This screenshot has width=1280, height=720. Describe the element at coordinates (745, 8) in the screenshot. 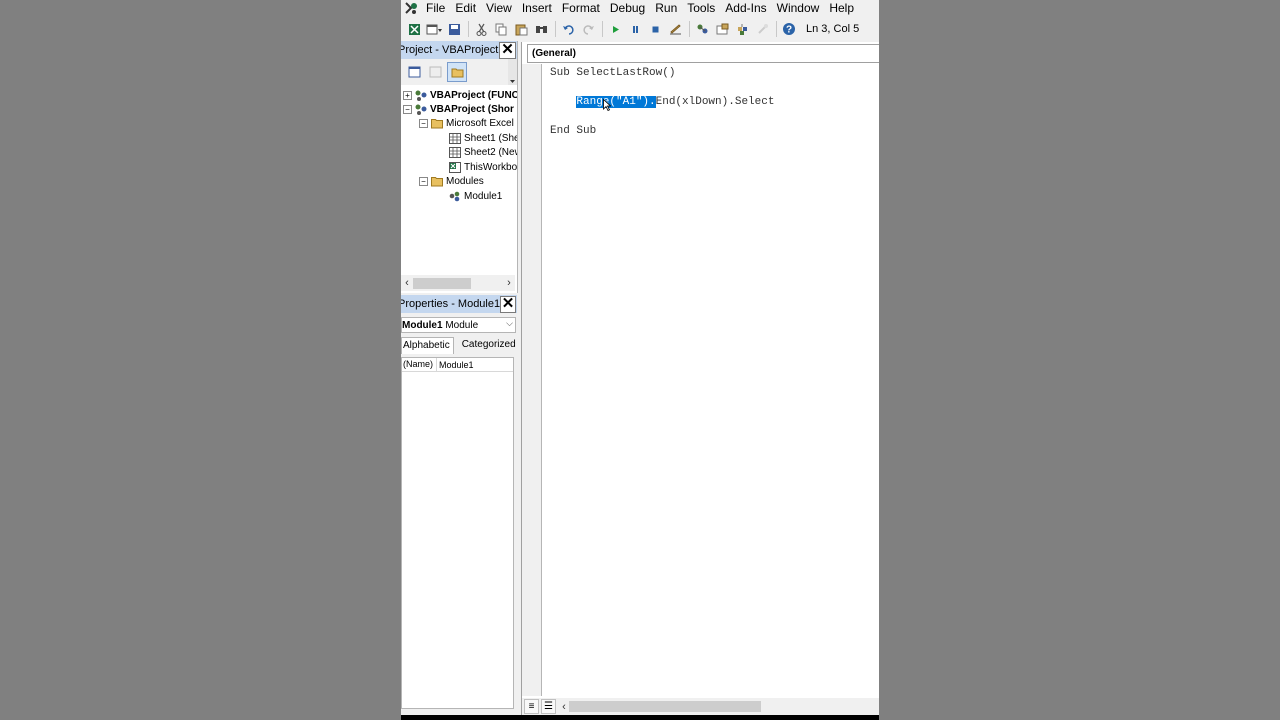

I see `menu-add-ins: Add-Ins` at that location.